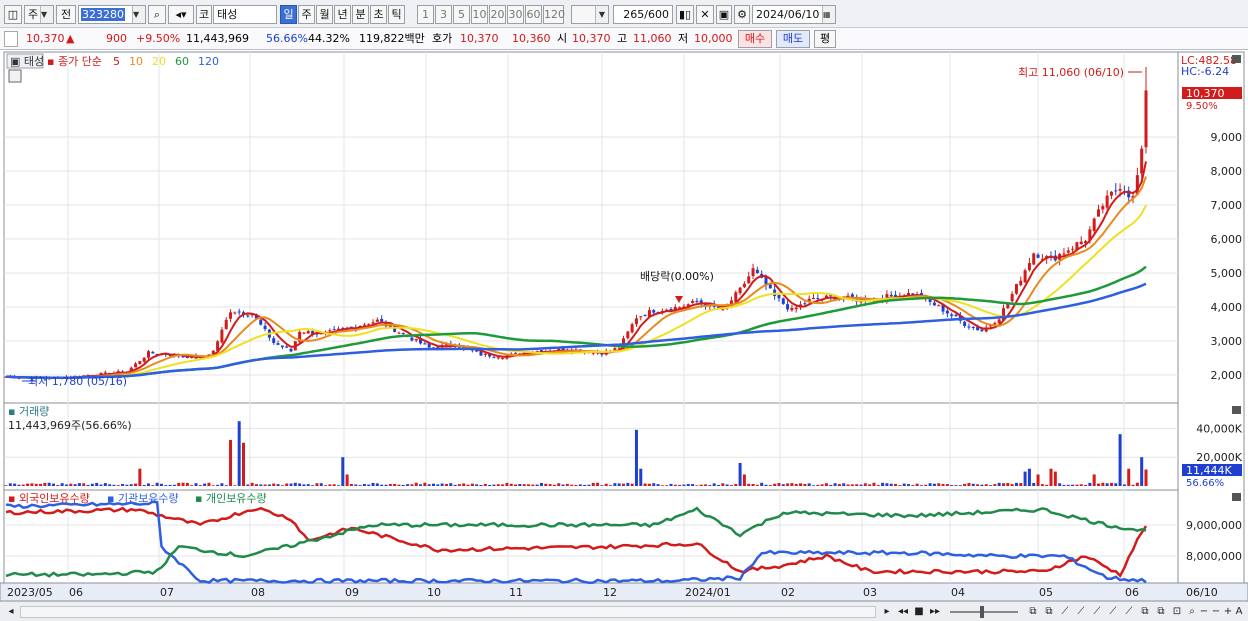 The width and height of the screenshot is (1248, 621). I want to click on draw-icon-5: ⟋, so click(1129, 612).